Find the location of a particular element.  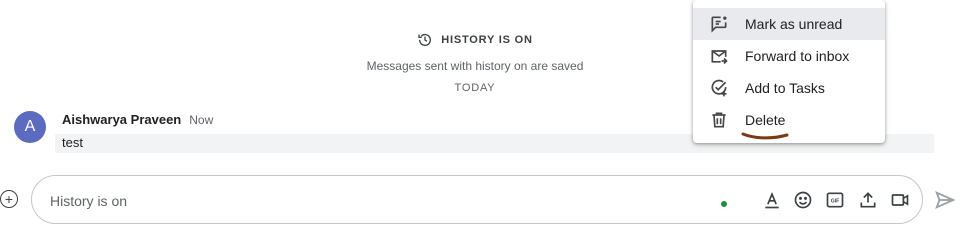

add-task-icon is located at coordinates (719, 88).